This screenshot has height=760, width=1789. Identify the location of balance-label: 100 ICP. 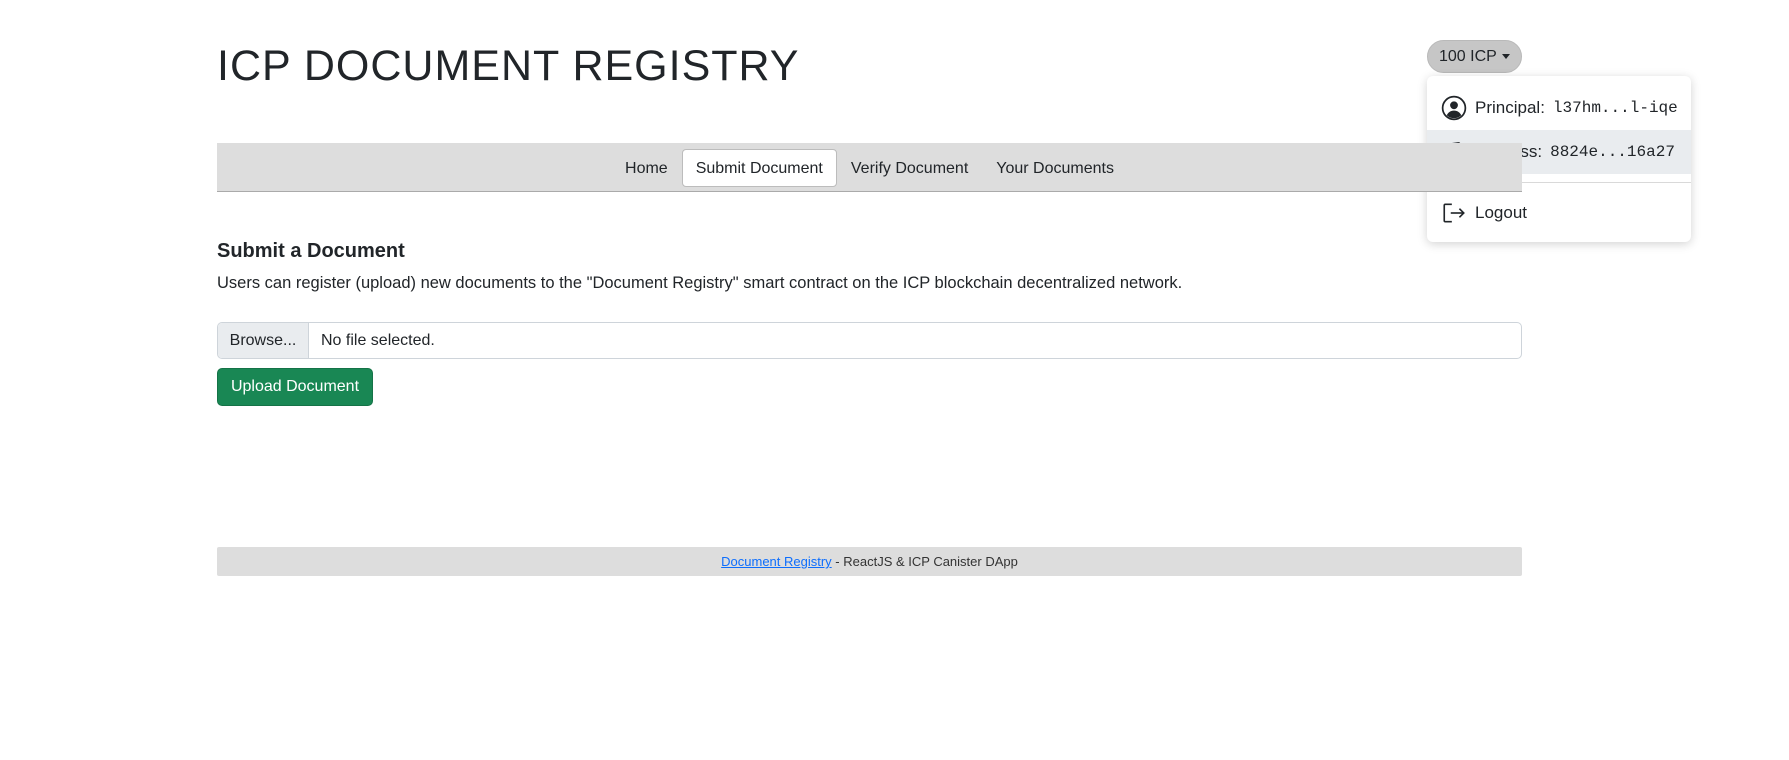
(1468, 56).